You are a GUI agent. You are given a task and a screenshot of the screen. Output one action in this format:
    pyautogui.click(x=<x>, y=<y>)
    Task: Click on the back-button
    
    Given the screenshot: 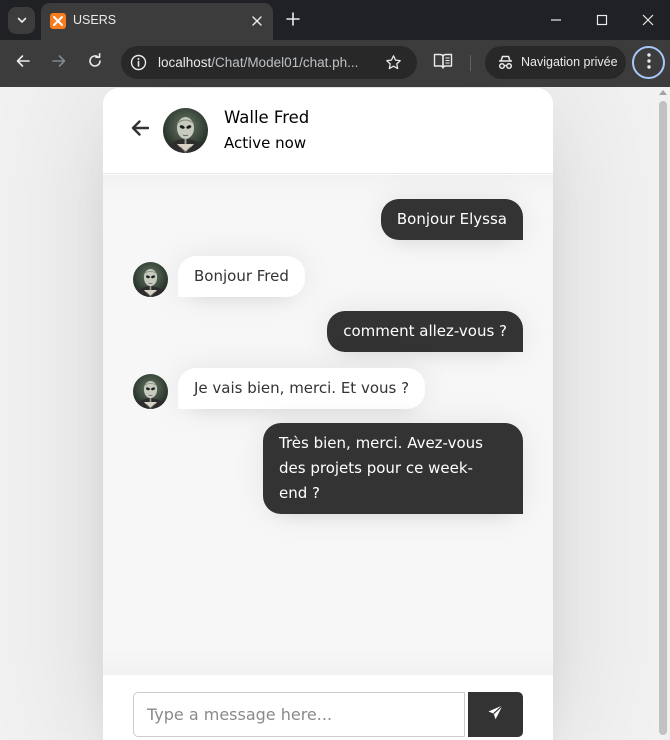 What is the action you would take?
    pyautogui.click(x=23, y=63)
    